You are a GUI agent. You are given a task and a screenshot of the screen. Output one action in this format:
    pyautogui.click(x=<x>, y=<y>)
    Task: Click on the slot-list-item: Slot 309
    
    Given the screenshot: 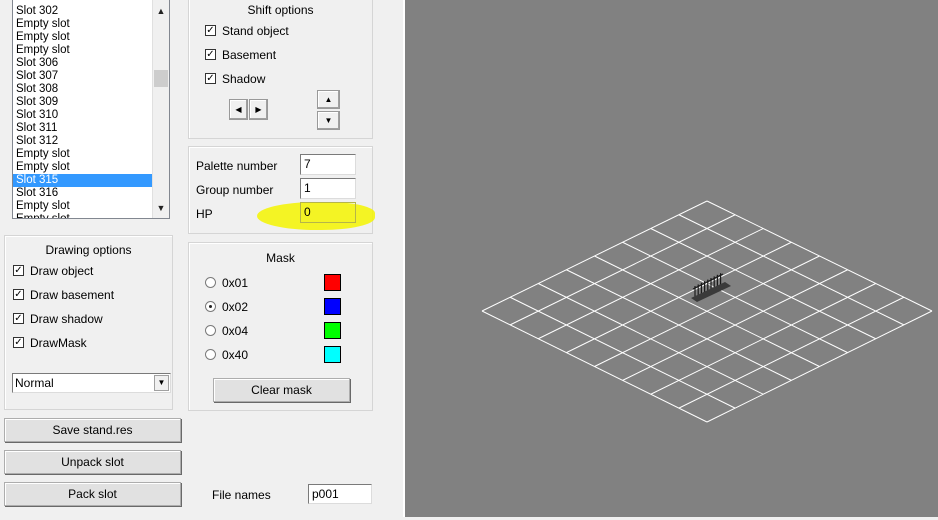 What is the action you would take?
    pyautogui.click(x=84, y=102)
    